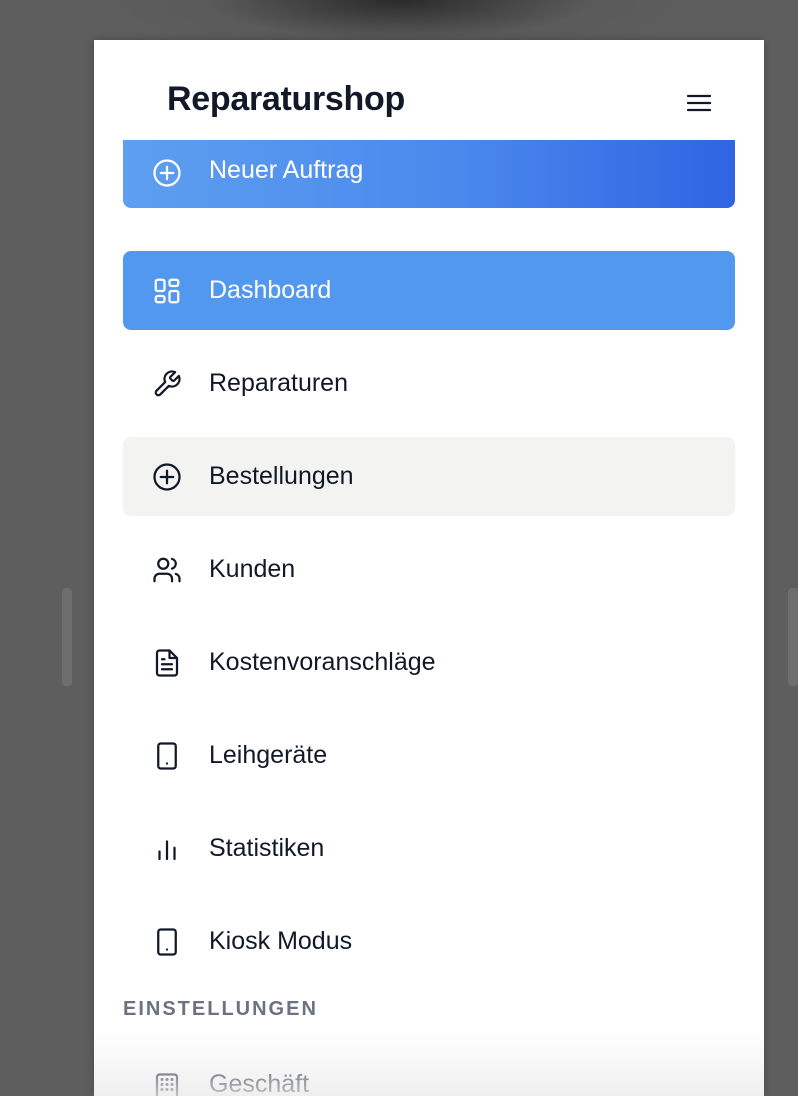  Describe the element at coordinates (281, 941) in the screenshot. I see `nav-item-label: Kiosk Modus` at that location.